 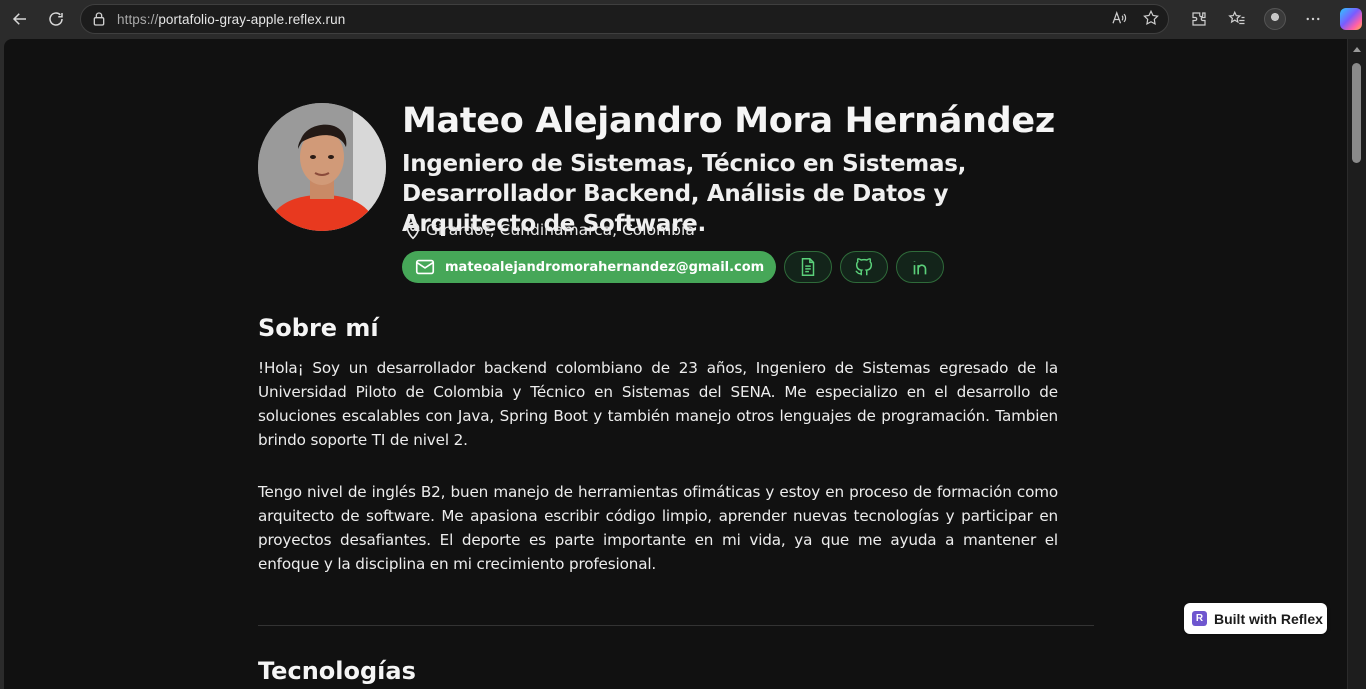 I want to click on arrow-left-icon, so click(x=19, y=19).